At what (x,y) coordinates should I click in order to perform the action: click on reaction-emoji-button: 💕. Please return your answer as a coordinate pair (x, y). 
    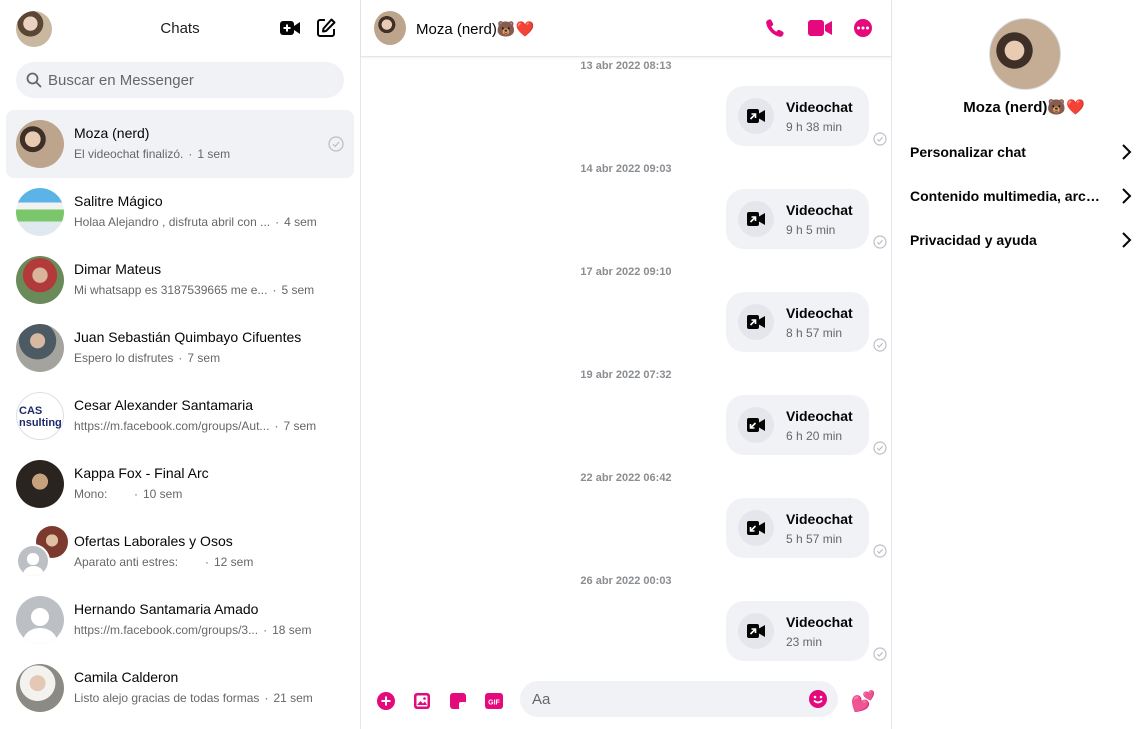
    Looking at the image, I should click on (863, 701).